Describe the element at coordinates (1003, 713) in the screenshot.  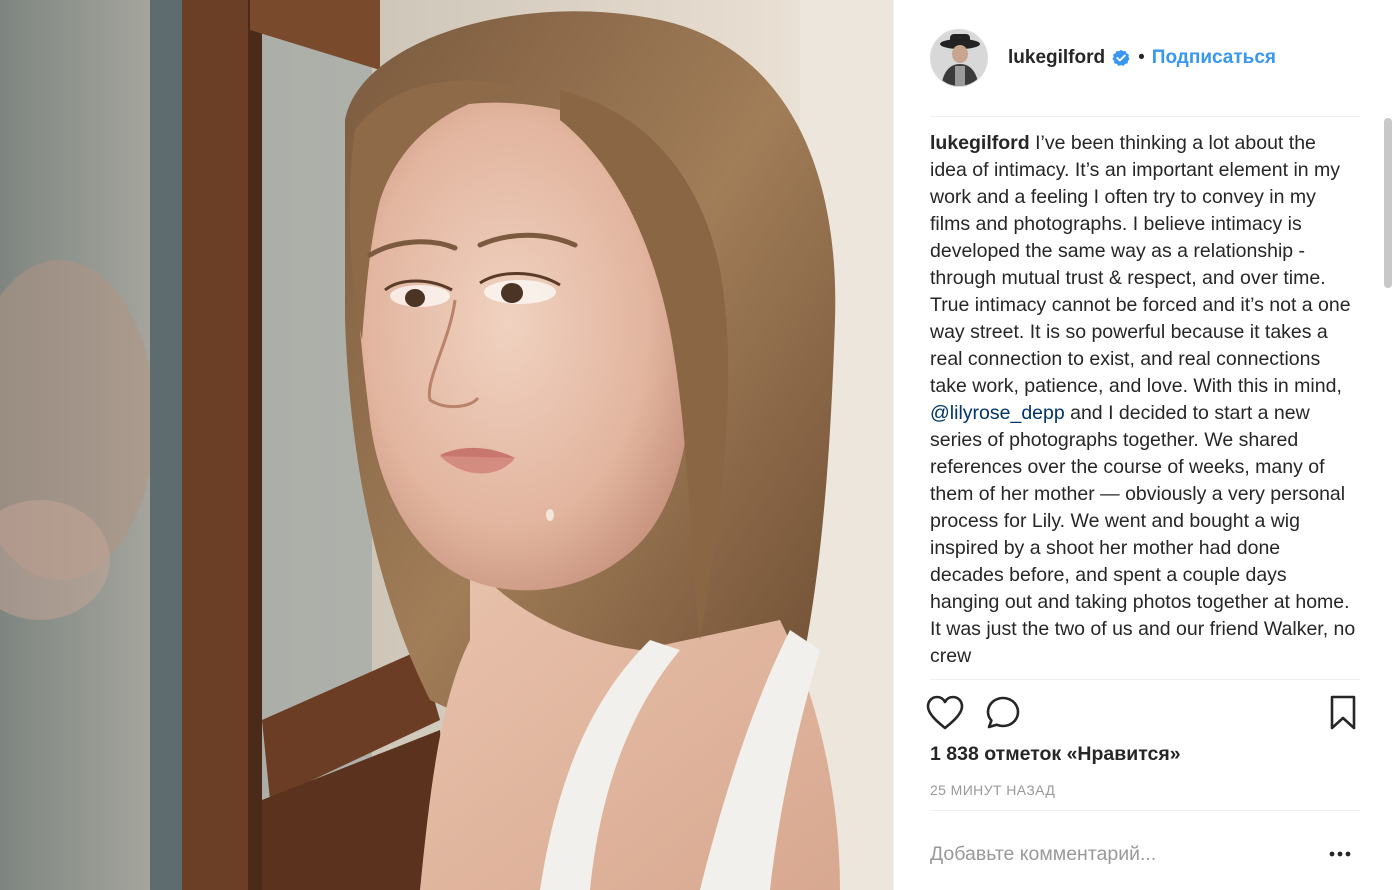
I see `comment-bubble-icon` at that location.